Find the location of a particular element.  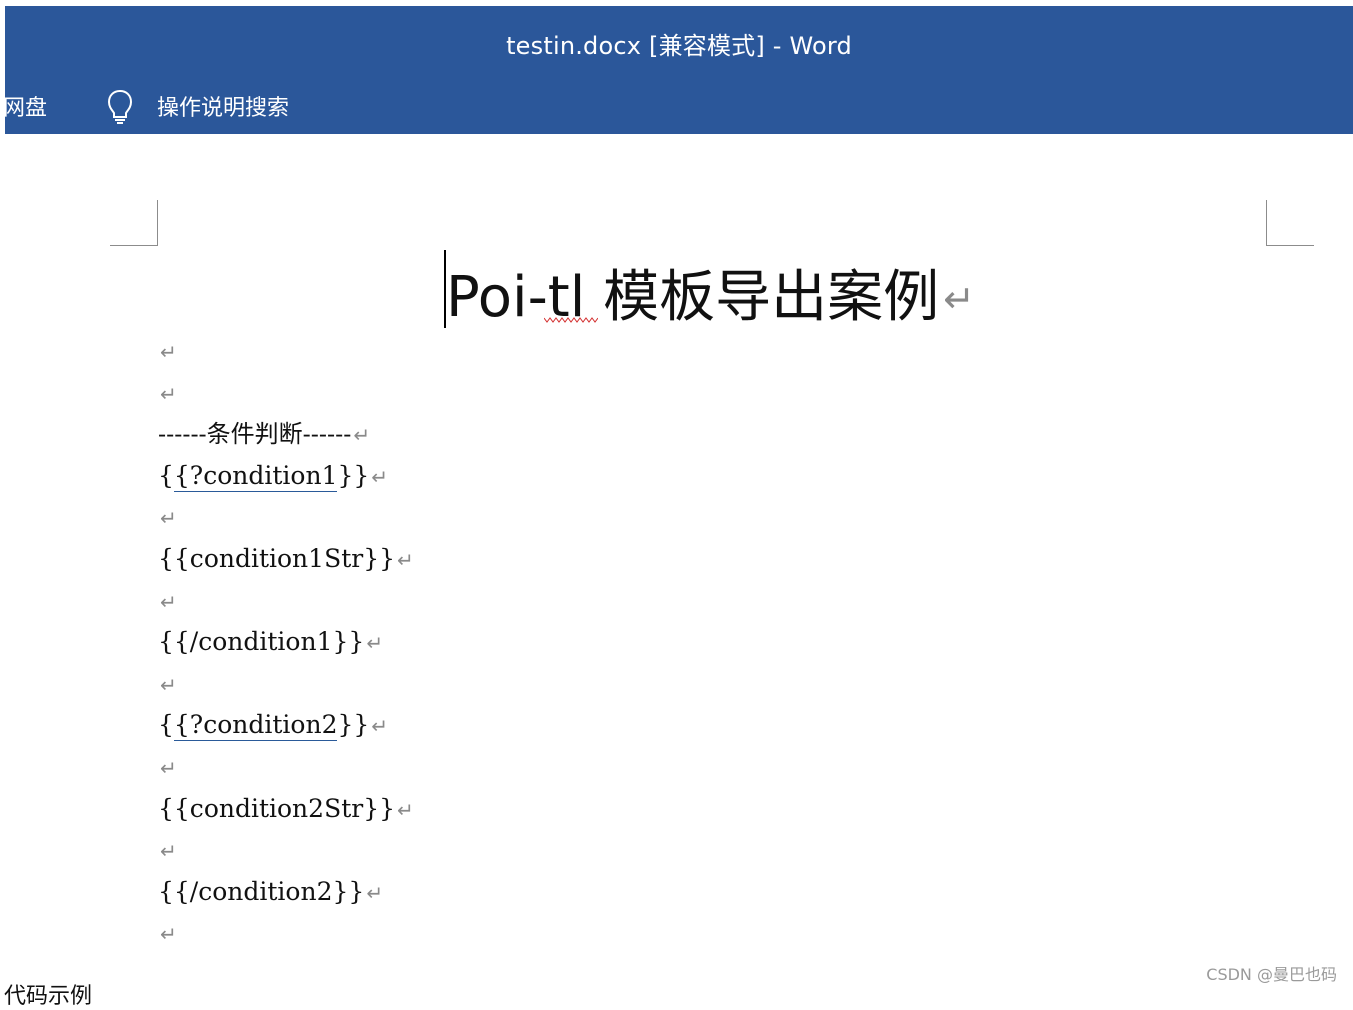

below-document-text: 代码示例 is located at coordinates (48, 996).